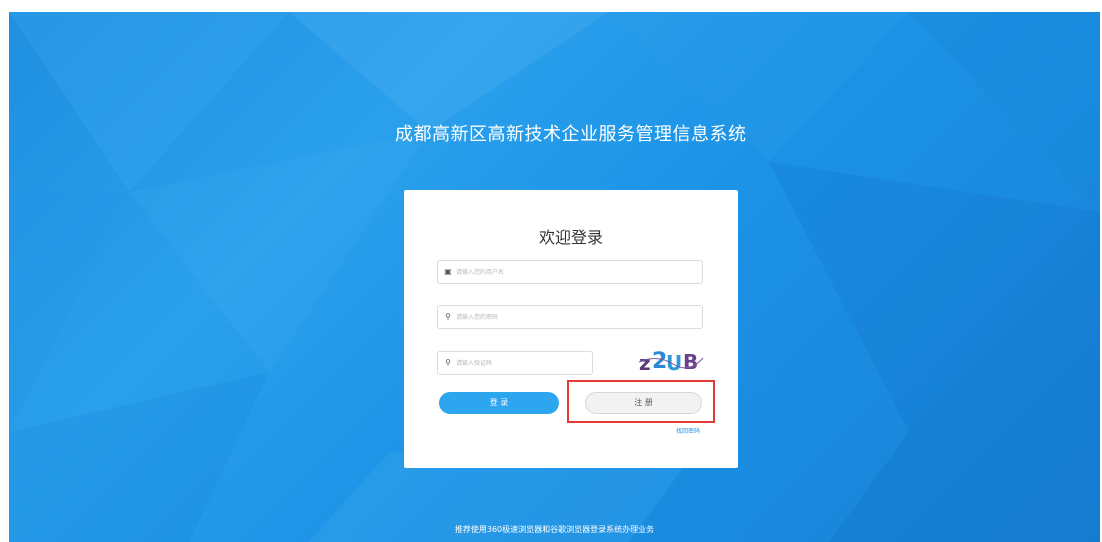  I want to click on username-input, so click(576, 272).